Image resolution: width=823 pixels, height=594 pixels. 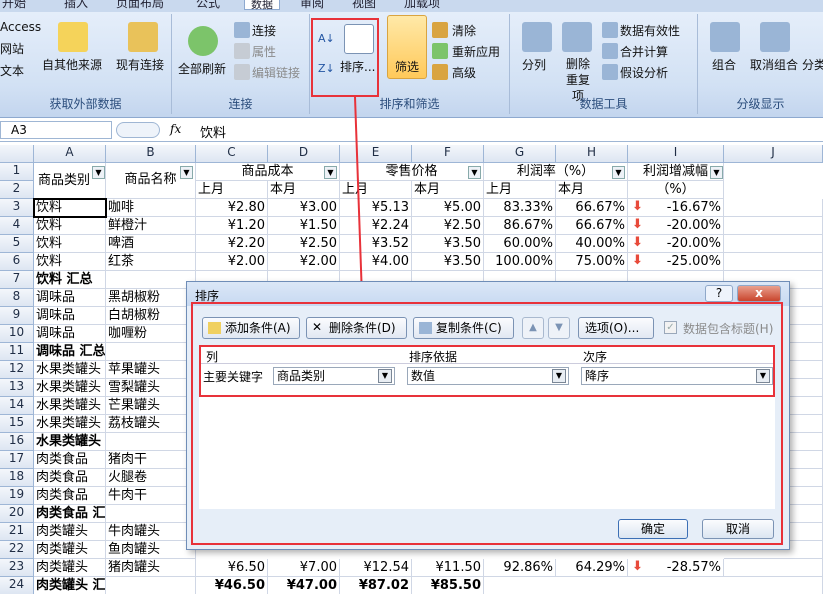 What do you see at coordinates (232, 585) in the screenshot?
I see `cell-c-row-24: ¥46.50` at bounding box center [232, 585].